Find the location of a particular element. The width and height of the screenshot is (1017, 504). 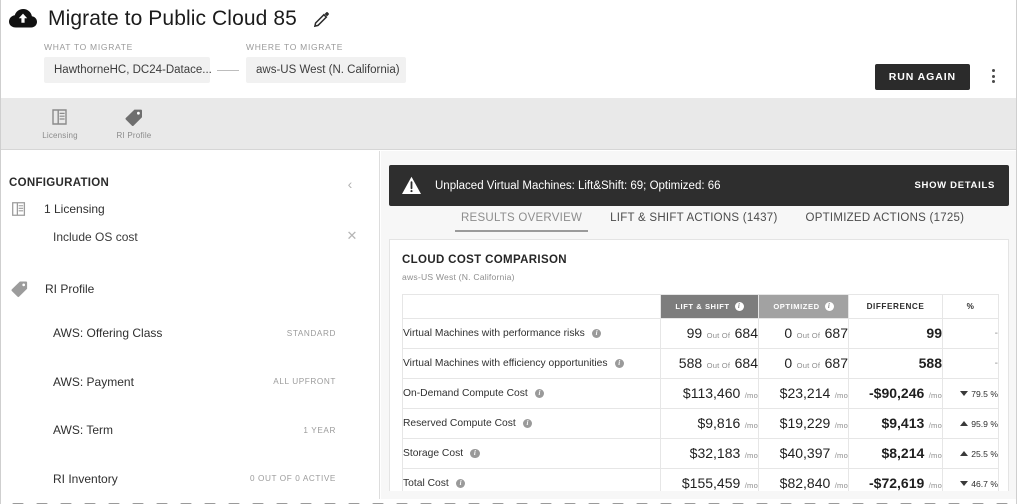

difference-value: $8,214 is located at coordinates (903, 452).